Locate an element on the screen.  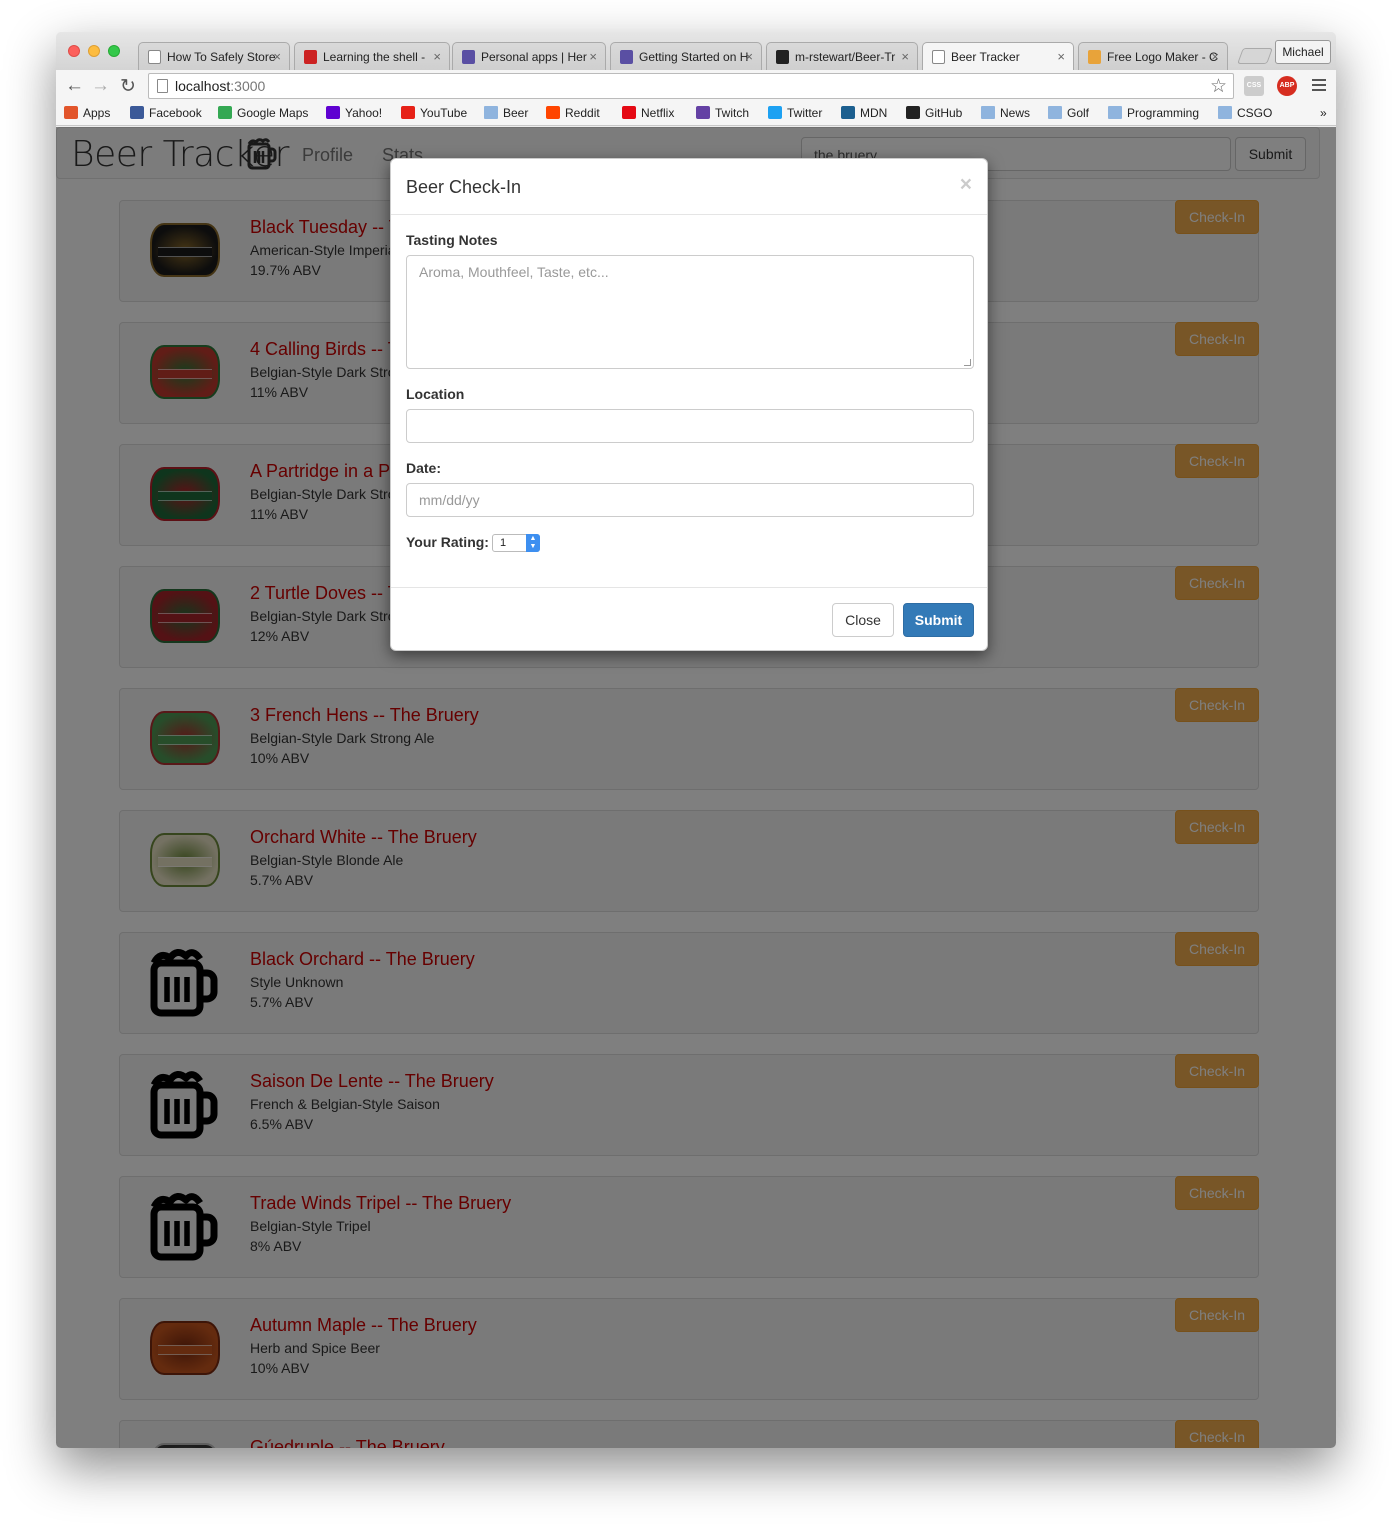
browser-tab: Beer Tracker × is located at coordinates (998, 56).